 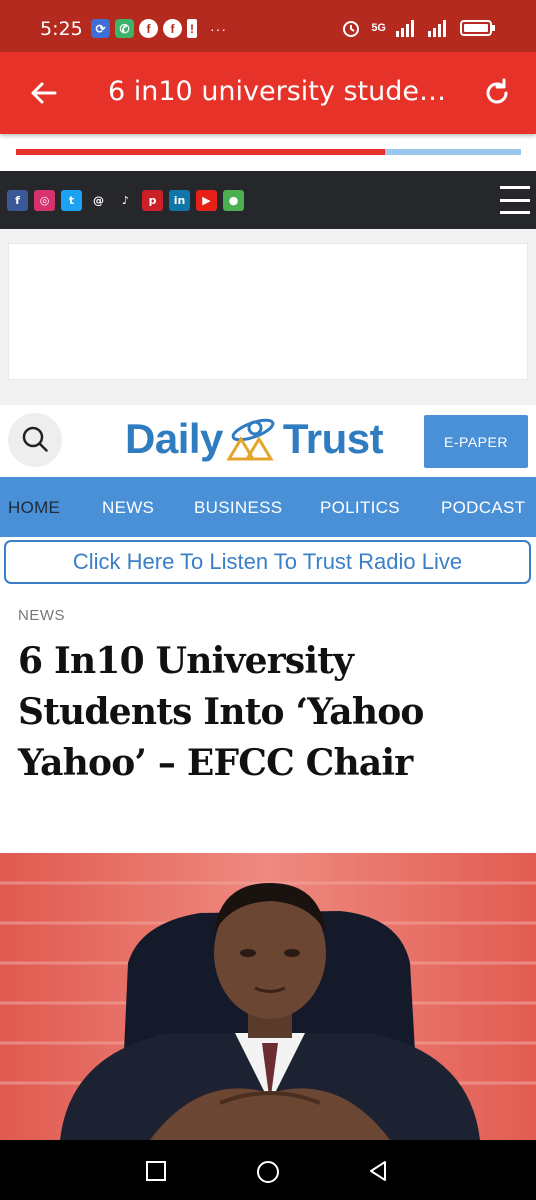 What do you see at coordinates (268, 26) in the screenshot?
I see `status-bar: 5:25 ⟳ ✆ f f ! ··· 5G` at bounding box center [268, 26].